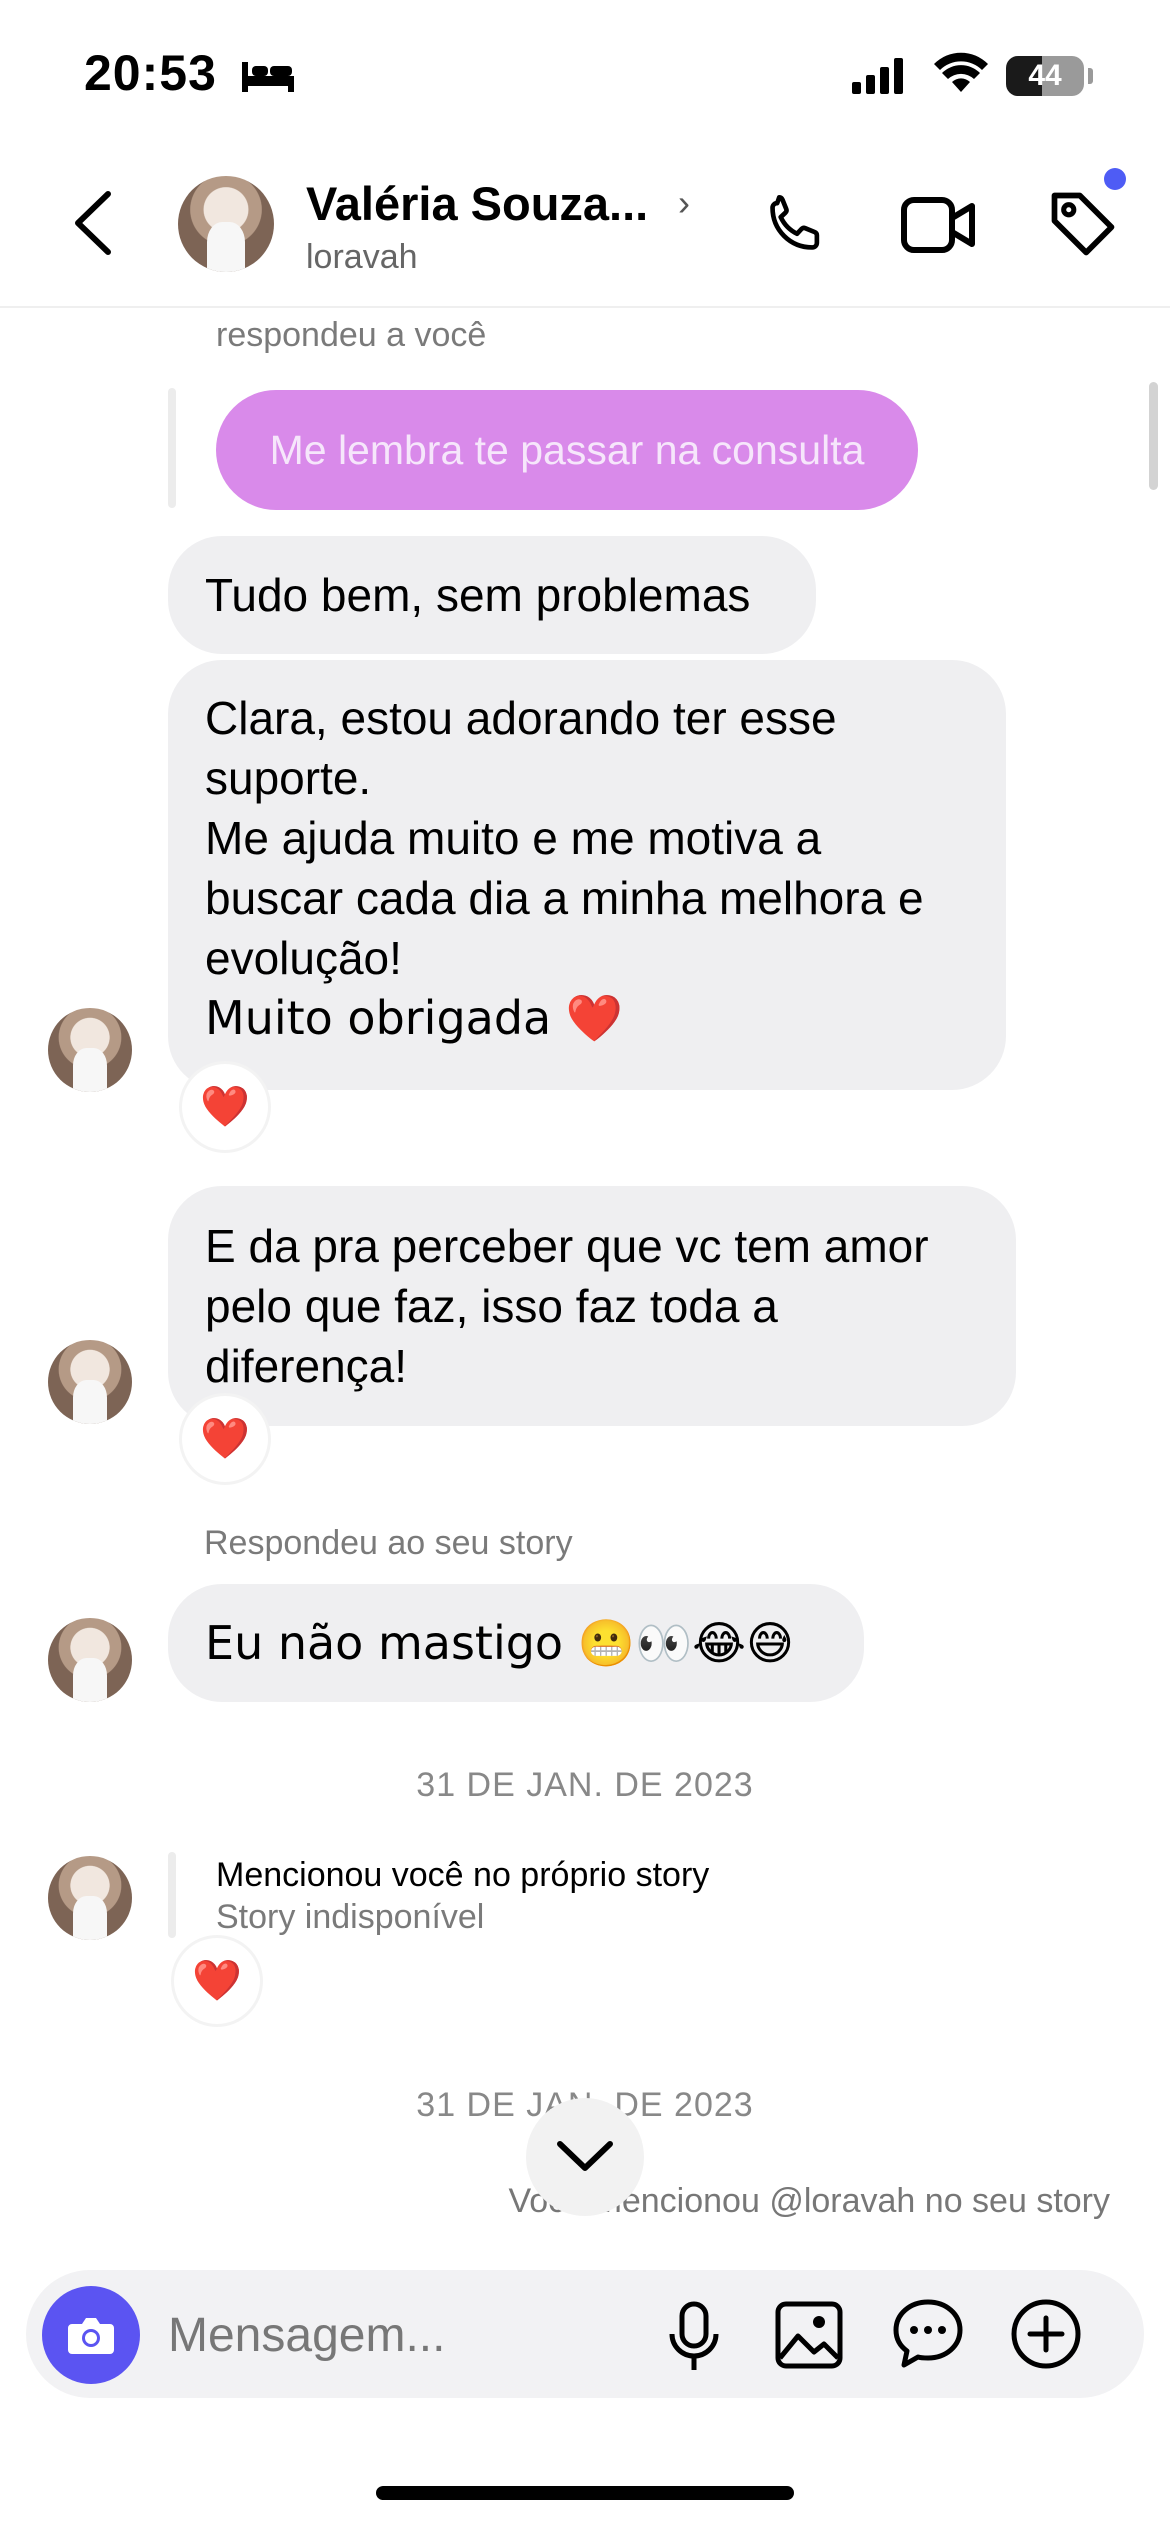 This screenshot has height=2532, width=1170. What do you see at coordinates (93, 223) in the screenshot?
I see `back-chevron-icon` at bounding box center [93, 223].